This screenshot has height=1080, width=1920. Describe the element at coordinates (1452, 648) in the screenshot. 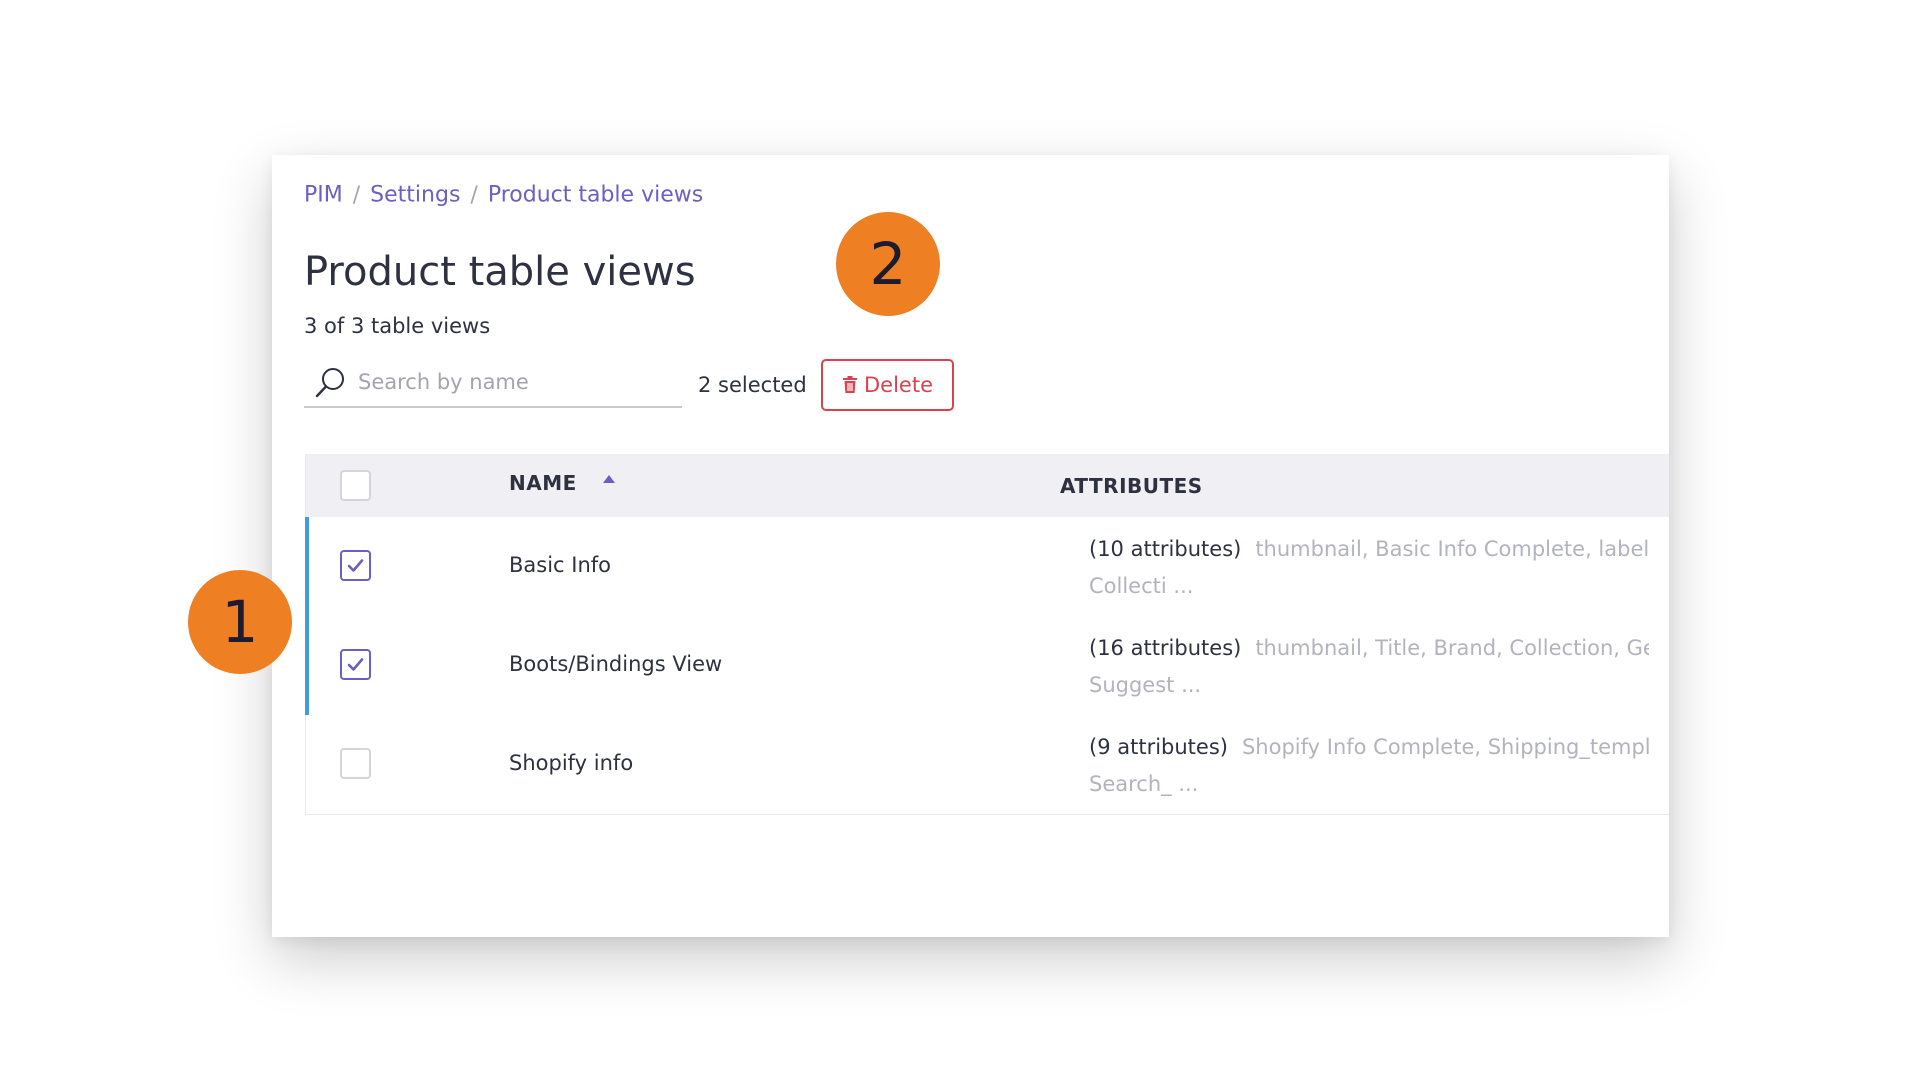

I see `attribute-list: thumbnail, Title, Brand, Collection, Ger` at that location.